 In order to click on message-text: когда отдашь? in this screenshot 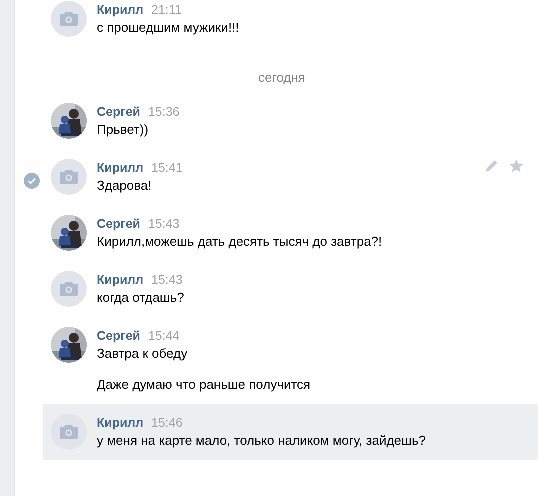, I will do `click(140, 298)`.